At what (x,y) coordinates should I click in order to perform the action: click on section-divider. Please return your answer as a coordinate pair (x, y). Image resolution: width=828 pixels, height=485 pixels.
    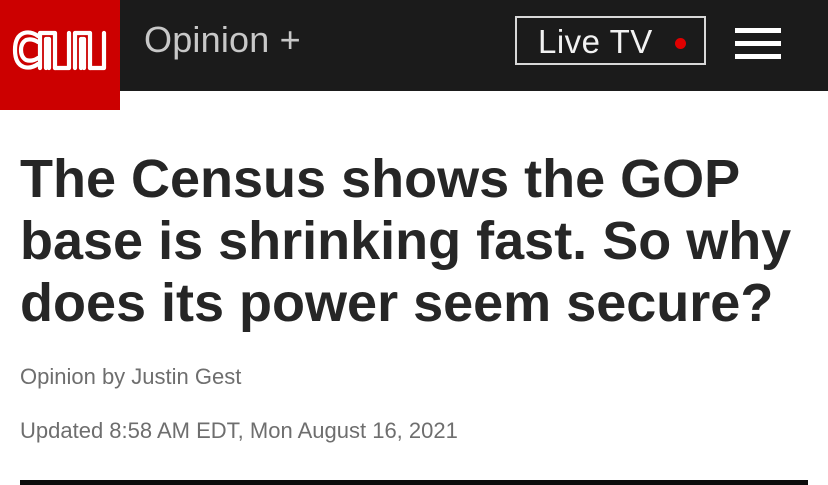
    Looking at the image, I should click on (414, 482).